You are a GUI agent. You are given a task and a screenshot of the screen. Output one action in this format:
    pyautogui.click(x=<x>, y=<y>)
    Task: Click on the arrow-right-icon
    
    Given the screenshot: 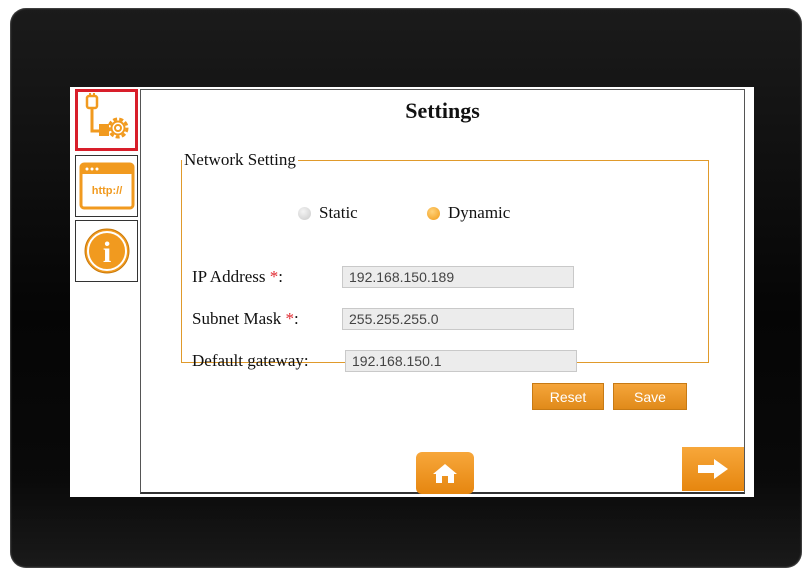 What is the action you would take?
    pyautogui.click(x=713, y=469)
    